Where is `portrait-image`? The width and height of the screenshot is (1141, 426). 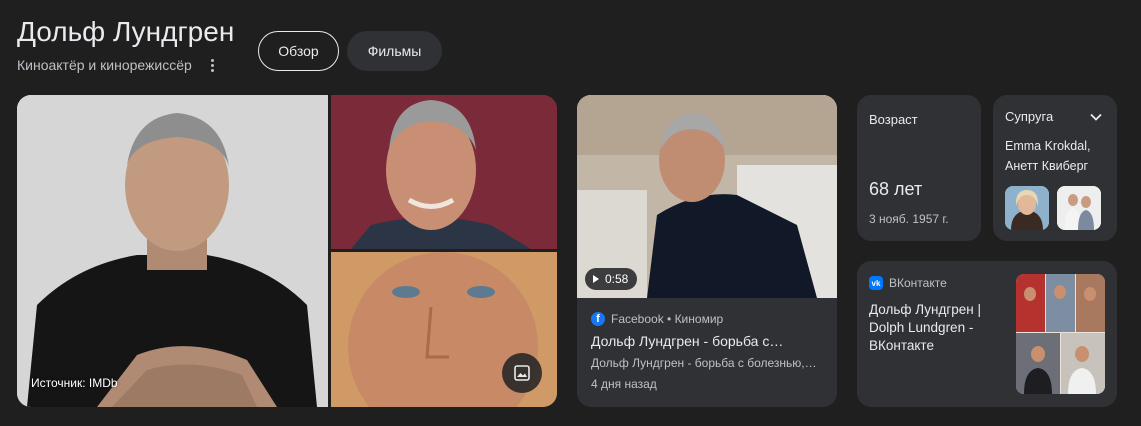 portrait-image is located at coordinates (444, 172).